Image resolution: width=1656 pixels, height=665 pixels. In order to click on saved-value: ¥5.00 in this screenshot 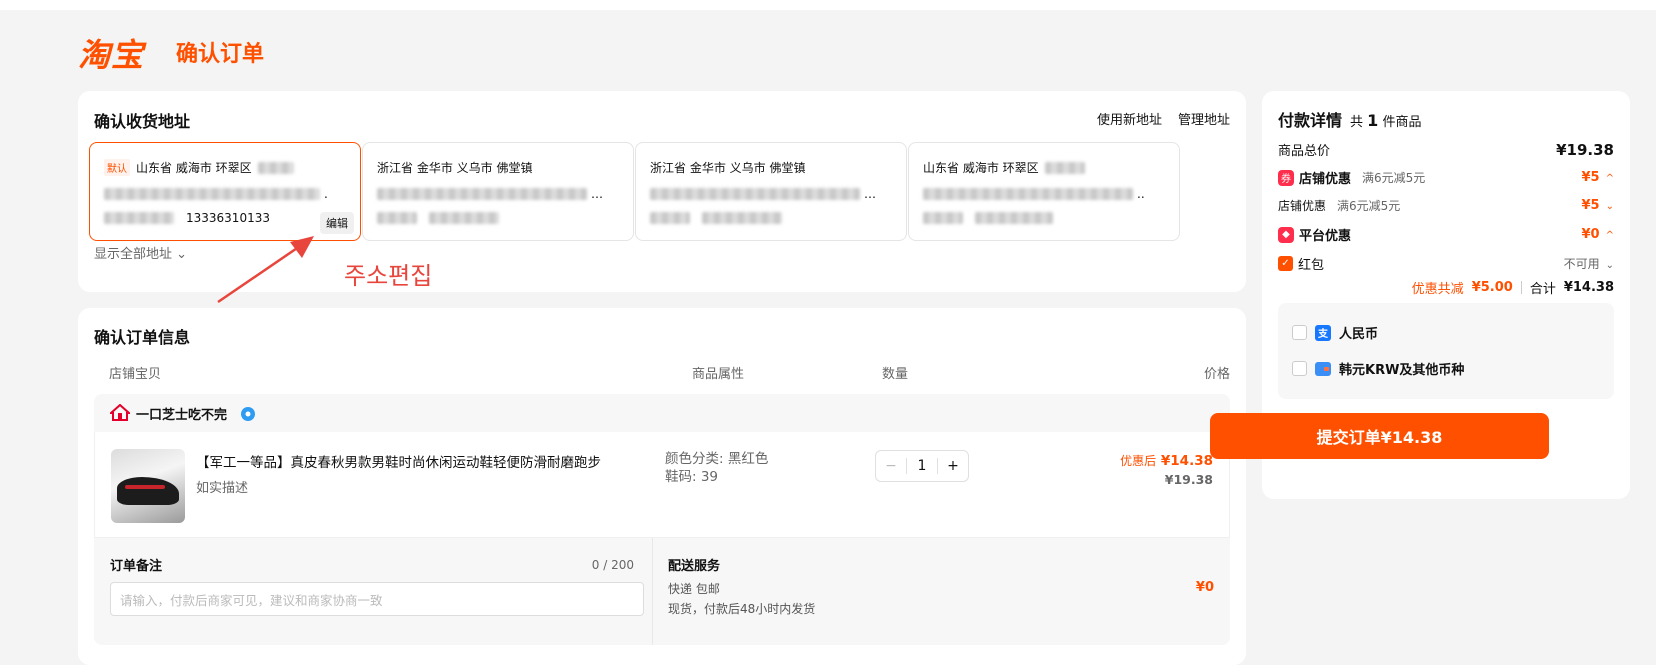, I will do `click(1492, 287)`.